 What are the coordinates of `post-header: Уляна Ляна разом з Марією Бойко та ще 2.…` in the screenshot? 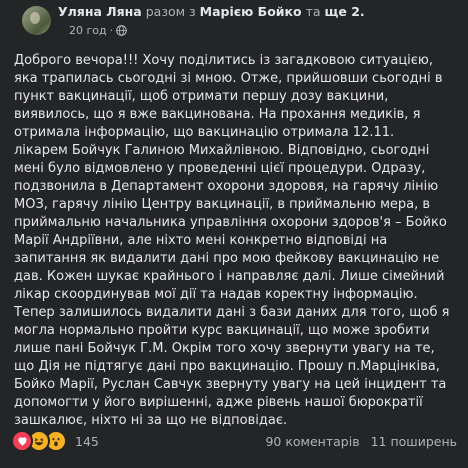 It's located at (234, 22).